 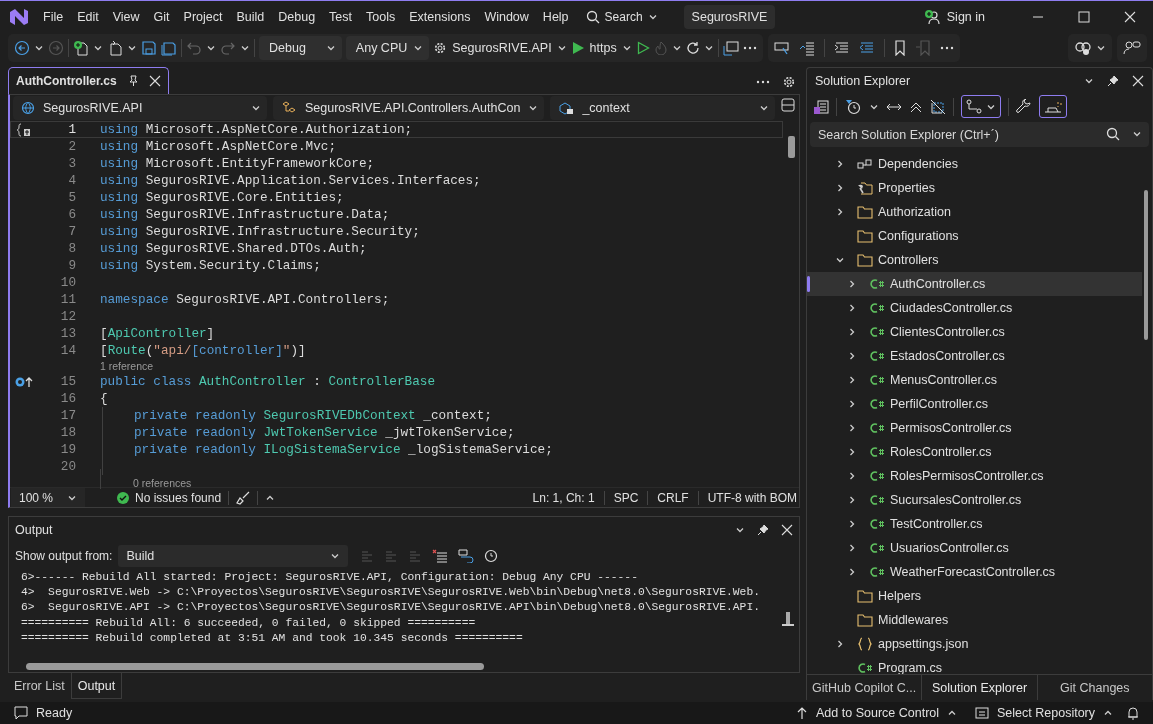 What do you see at coordinates (96, 686) in the screenshot?
I see `panel-tab: Output` at bounding box center [96, 686].